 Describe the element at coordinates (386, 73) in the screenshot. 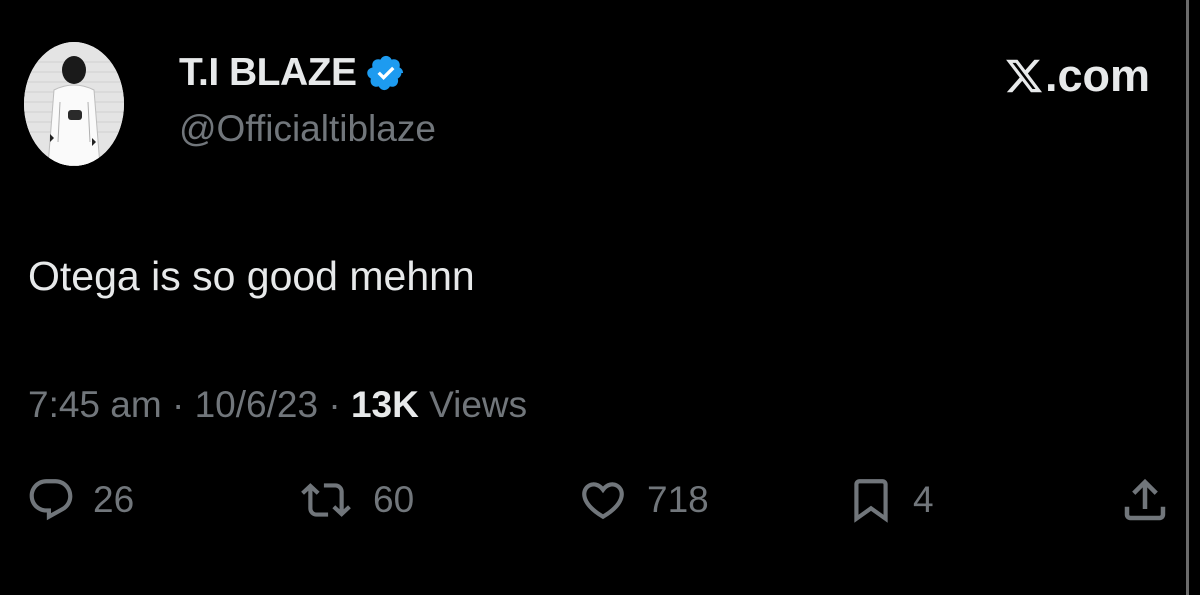

I see `verified-badge-icon` at that location.